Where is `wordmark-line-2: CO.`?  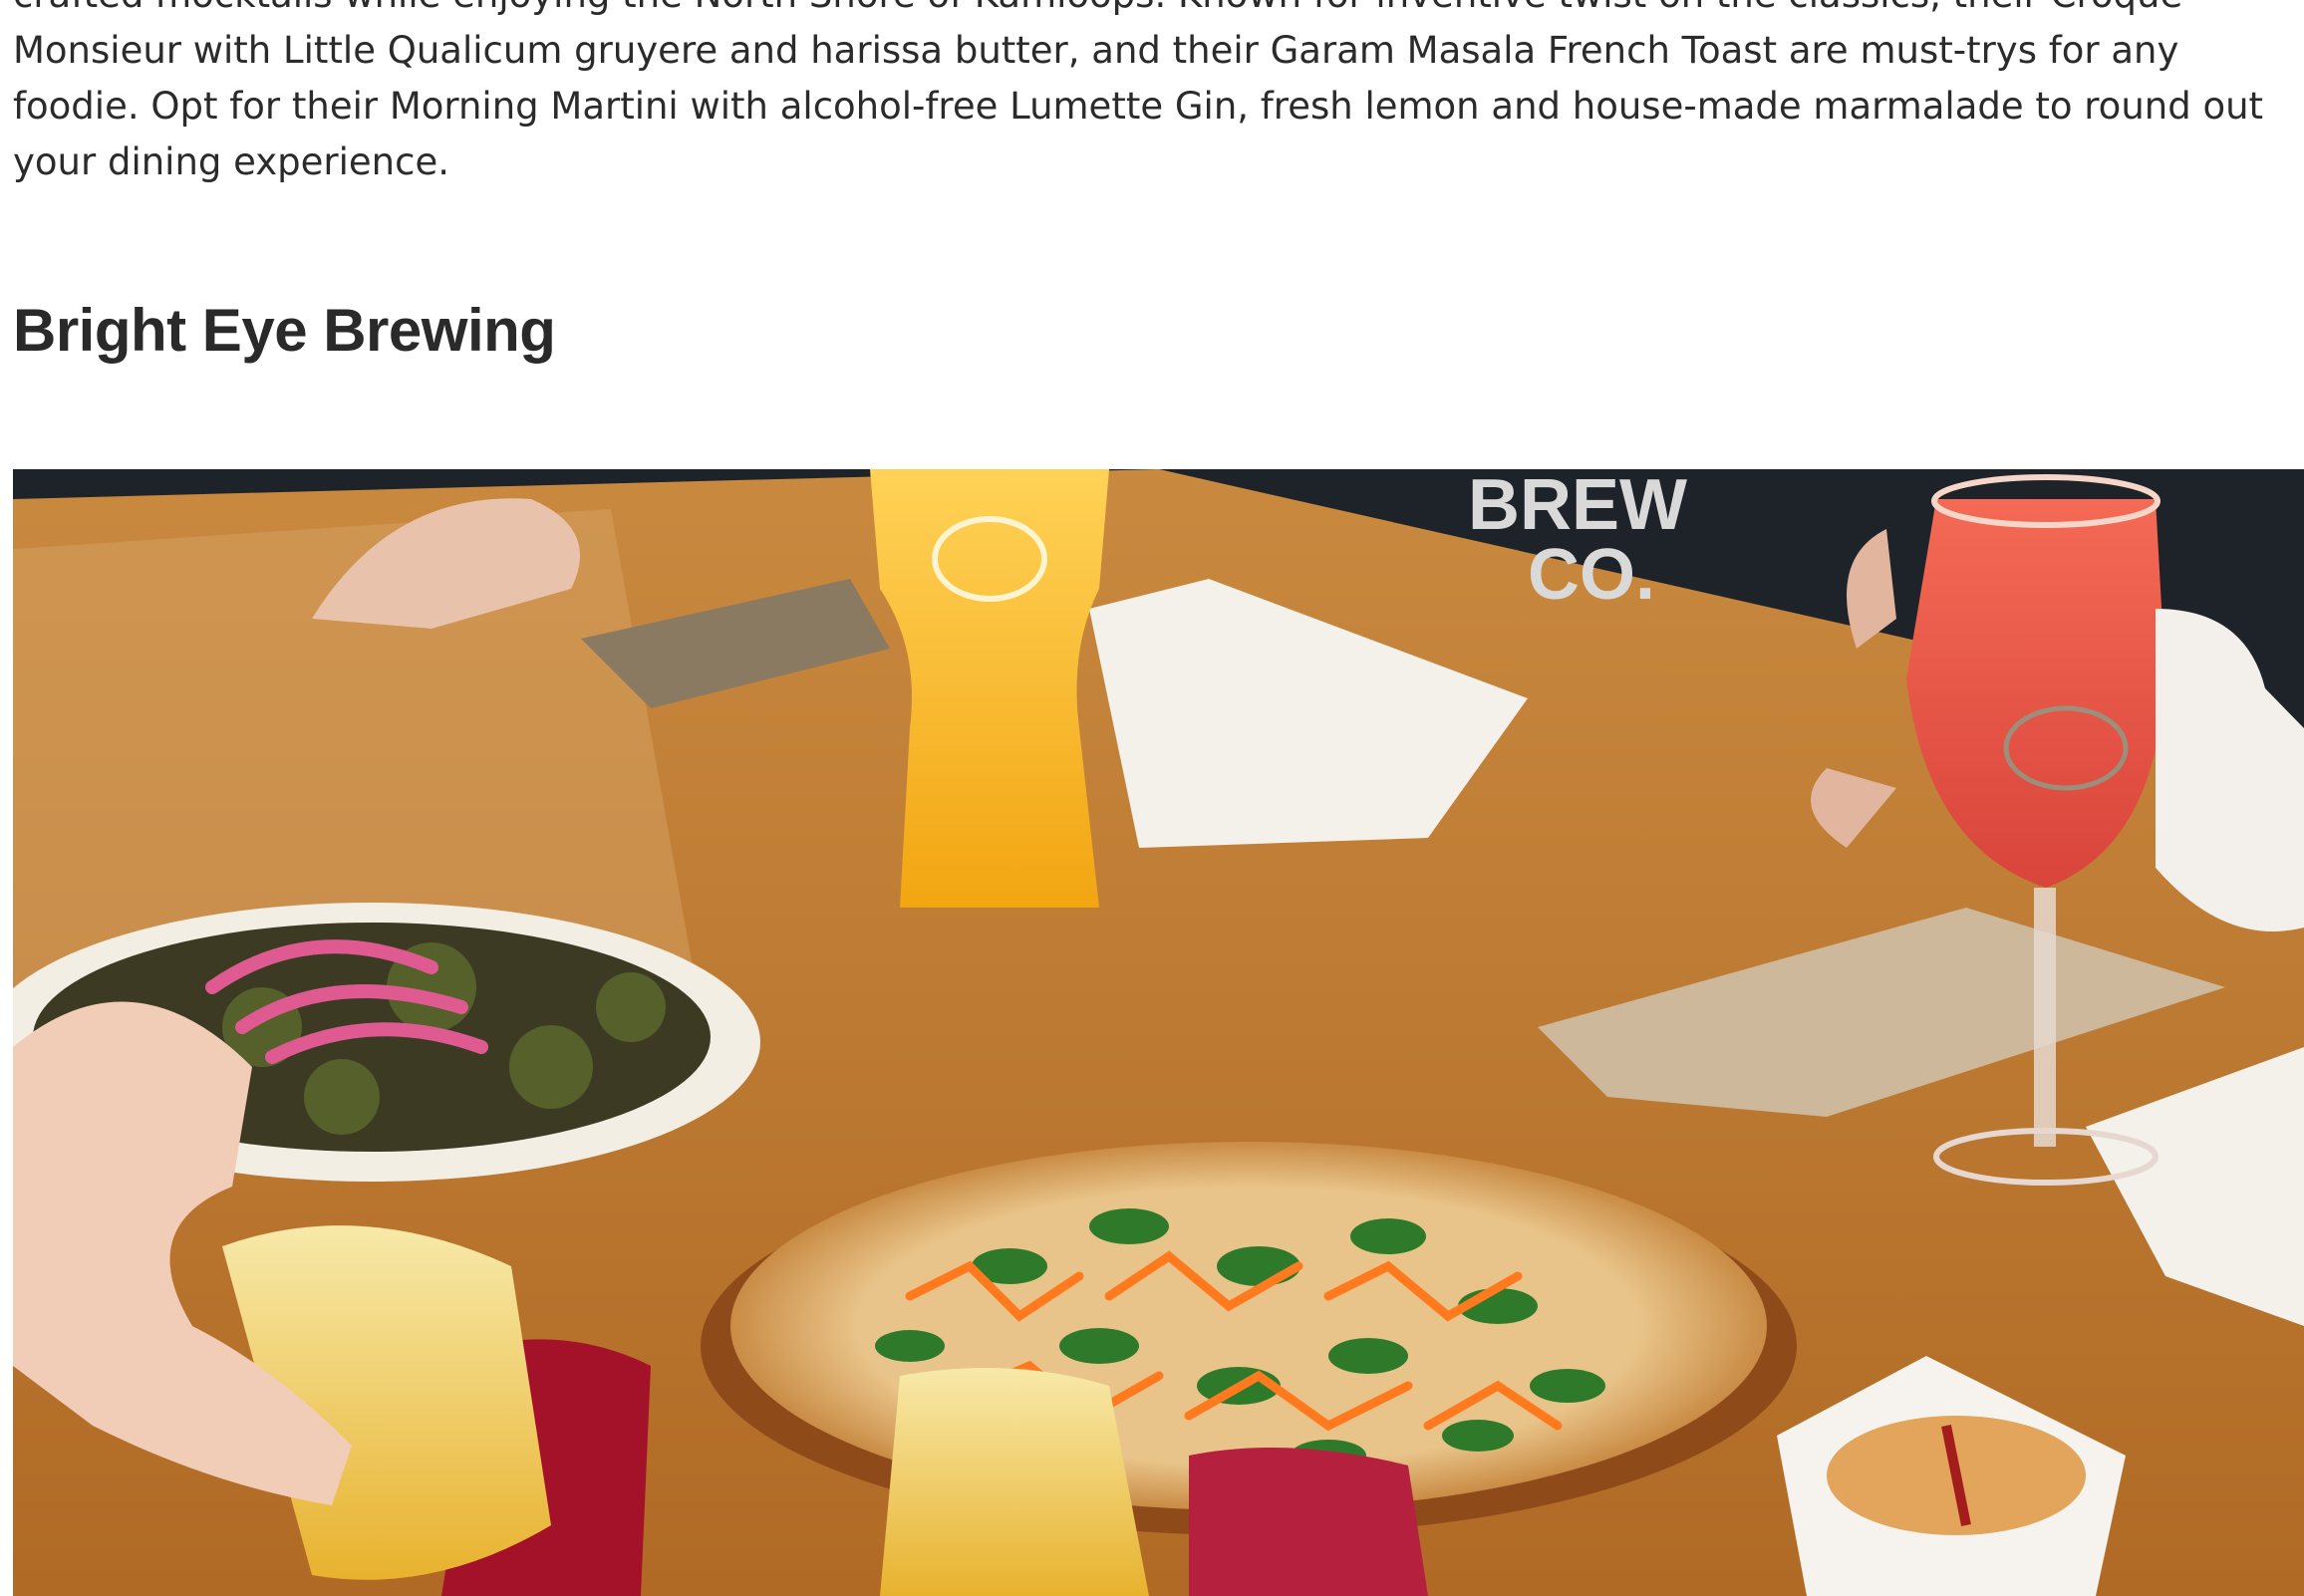
wordmark-line-2: CO. is located at coordinates (1591, 575).